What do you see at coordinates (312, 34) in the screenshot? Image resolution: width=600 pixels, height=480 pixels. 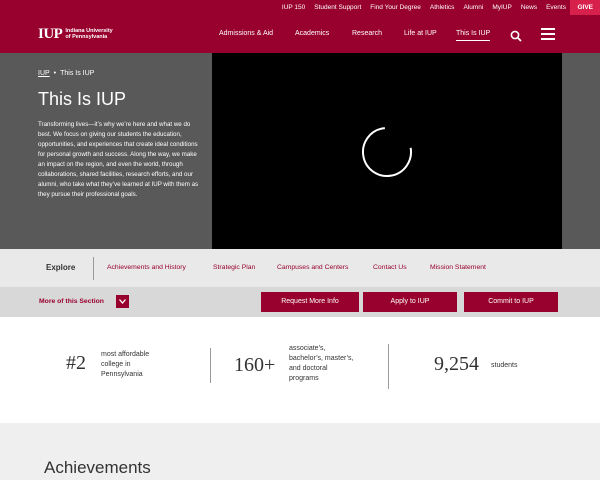 I see `nav-academics: Academics` at bounding box center [312, 34].